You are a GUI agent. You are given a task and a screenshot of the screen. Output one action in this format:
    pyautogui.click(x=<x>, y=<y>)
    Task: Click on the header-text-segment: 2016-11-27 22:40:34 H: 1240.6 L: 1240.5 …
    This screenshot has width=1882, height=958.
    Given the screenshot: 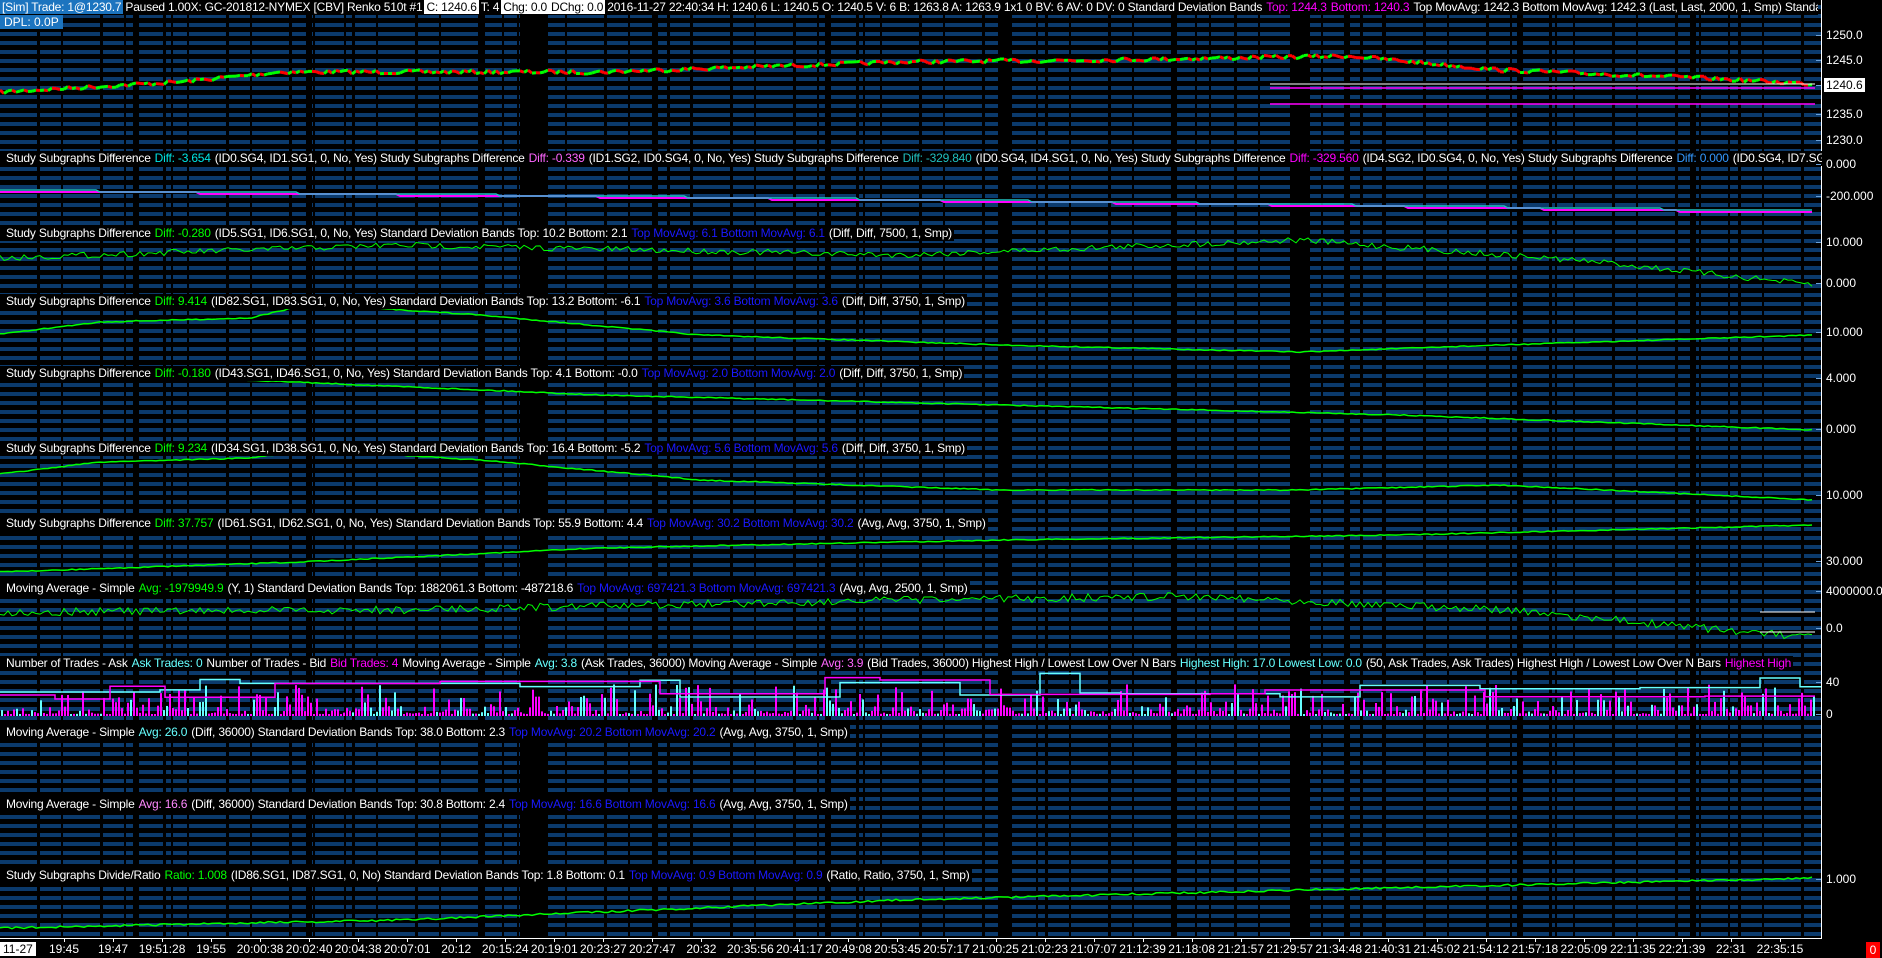 What is the action you would take?
    pyautogui.click(x=935, y=7)
    